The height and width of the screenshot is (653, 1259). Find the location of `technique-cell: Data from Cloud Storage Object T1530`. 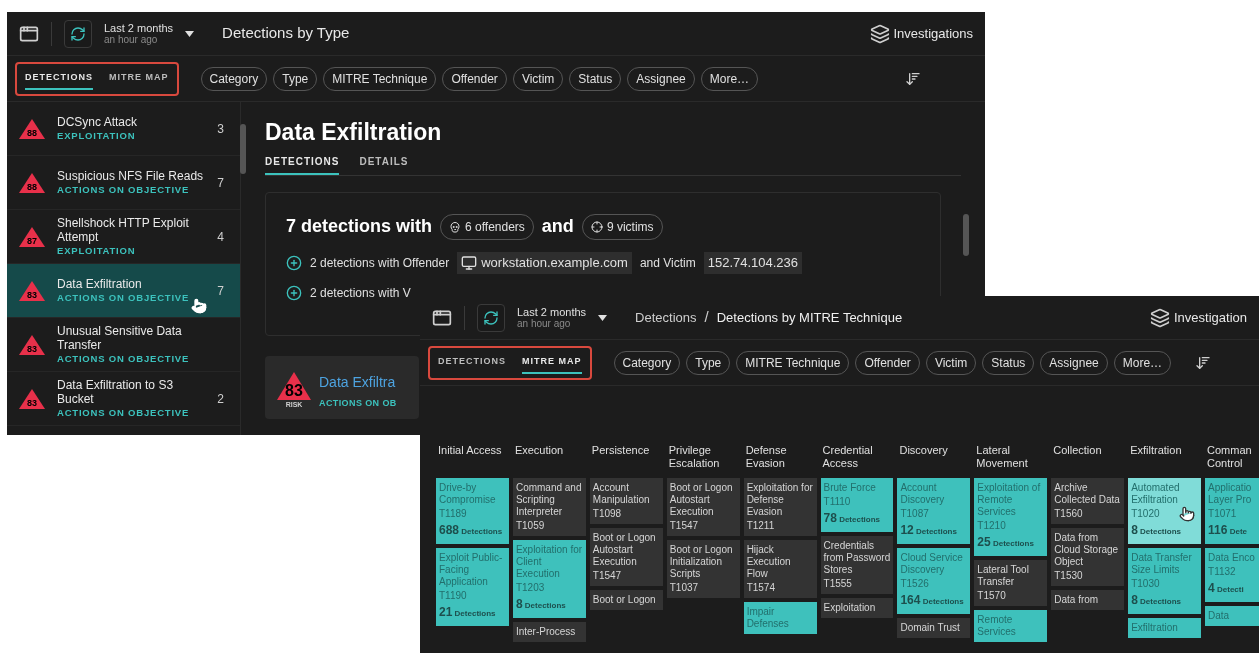

technique-cell: Data from Cloud Storage Object T1530 is located at coordinates (1088, 557).